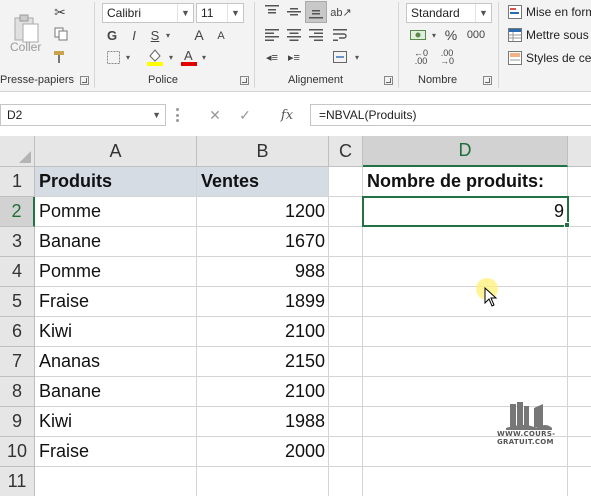  What do you see at coordinates (113, 57) in the screenshot?
I see `borders-icon` at bounding box center [113, 57].